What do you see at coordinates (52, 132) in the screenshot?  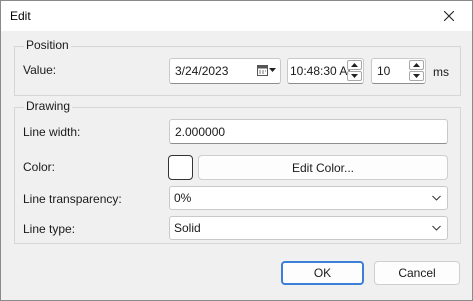 I see `line-width-label: Line width:` at bounding box center [52, 132].